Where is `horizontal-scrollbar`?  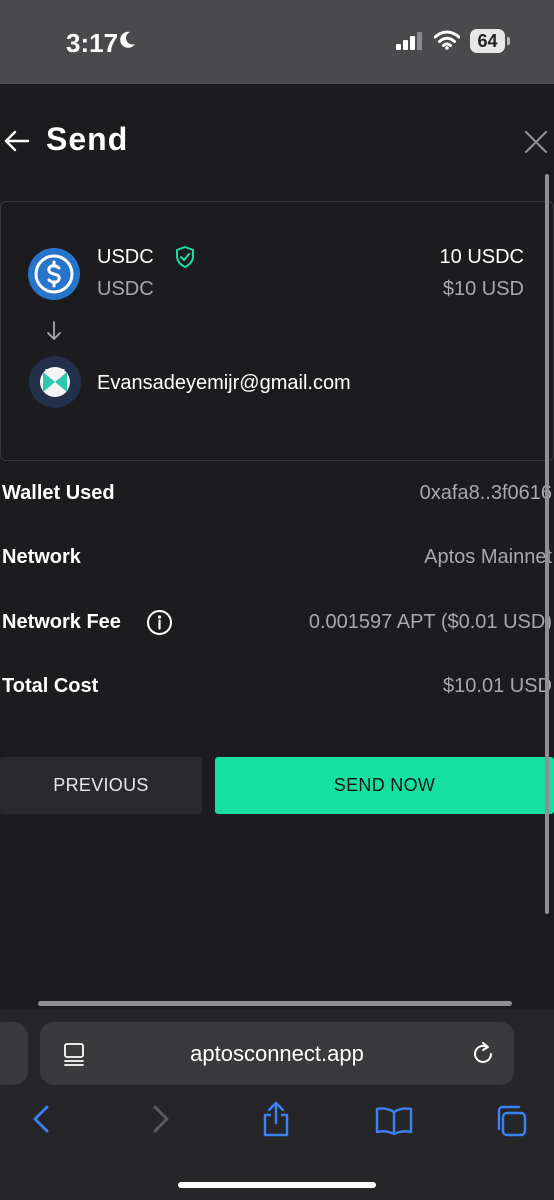 horizontal-scrollbar is located at coordinates (275, 1003).